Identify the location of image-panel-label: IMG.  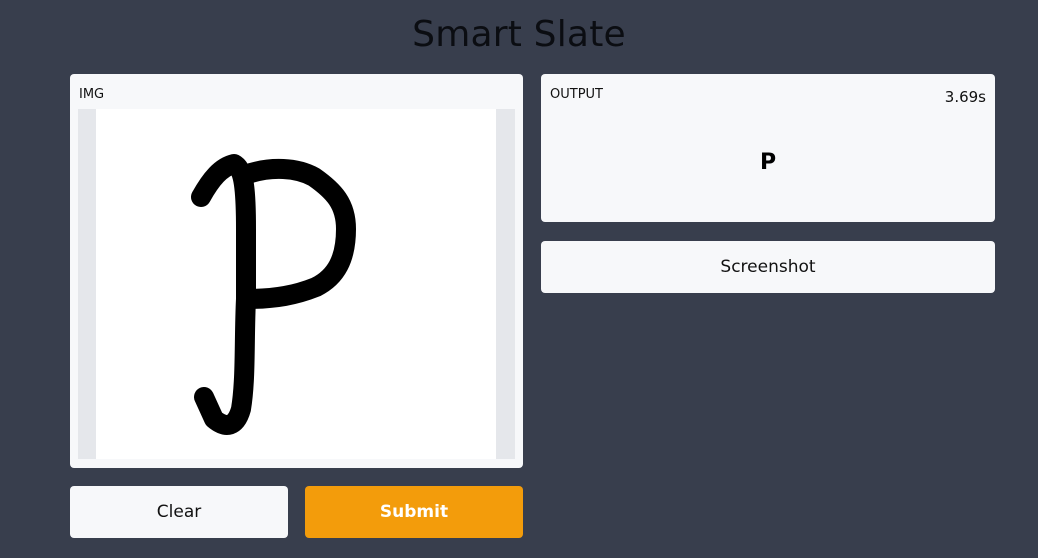
(92, 94).